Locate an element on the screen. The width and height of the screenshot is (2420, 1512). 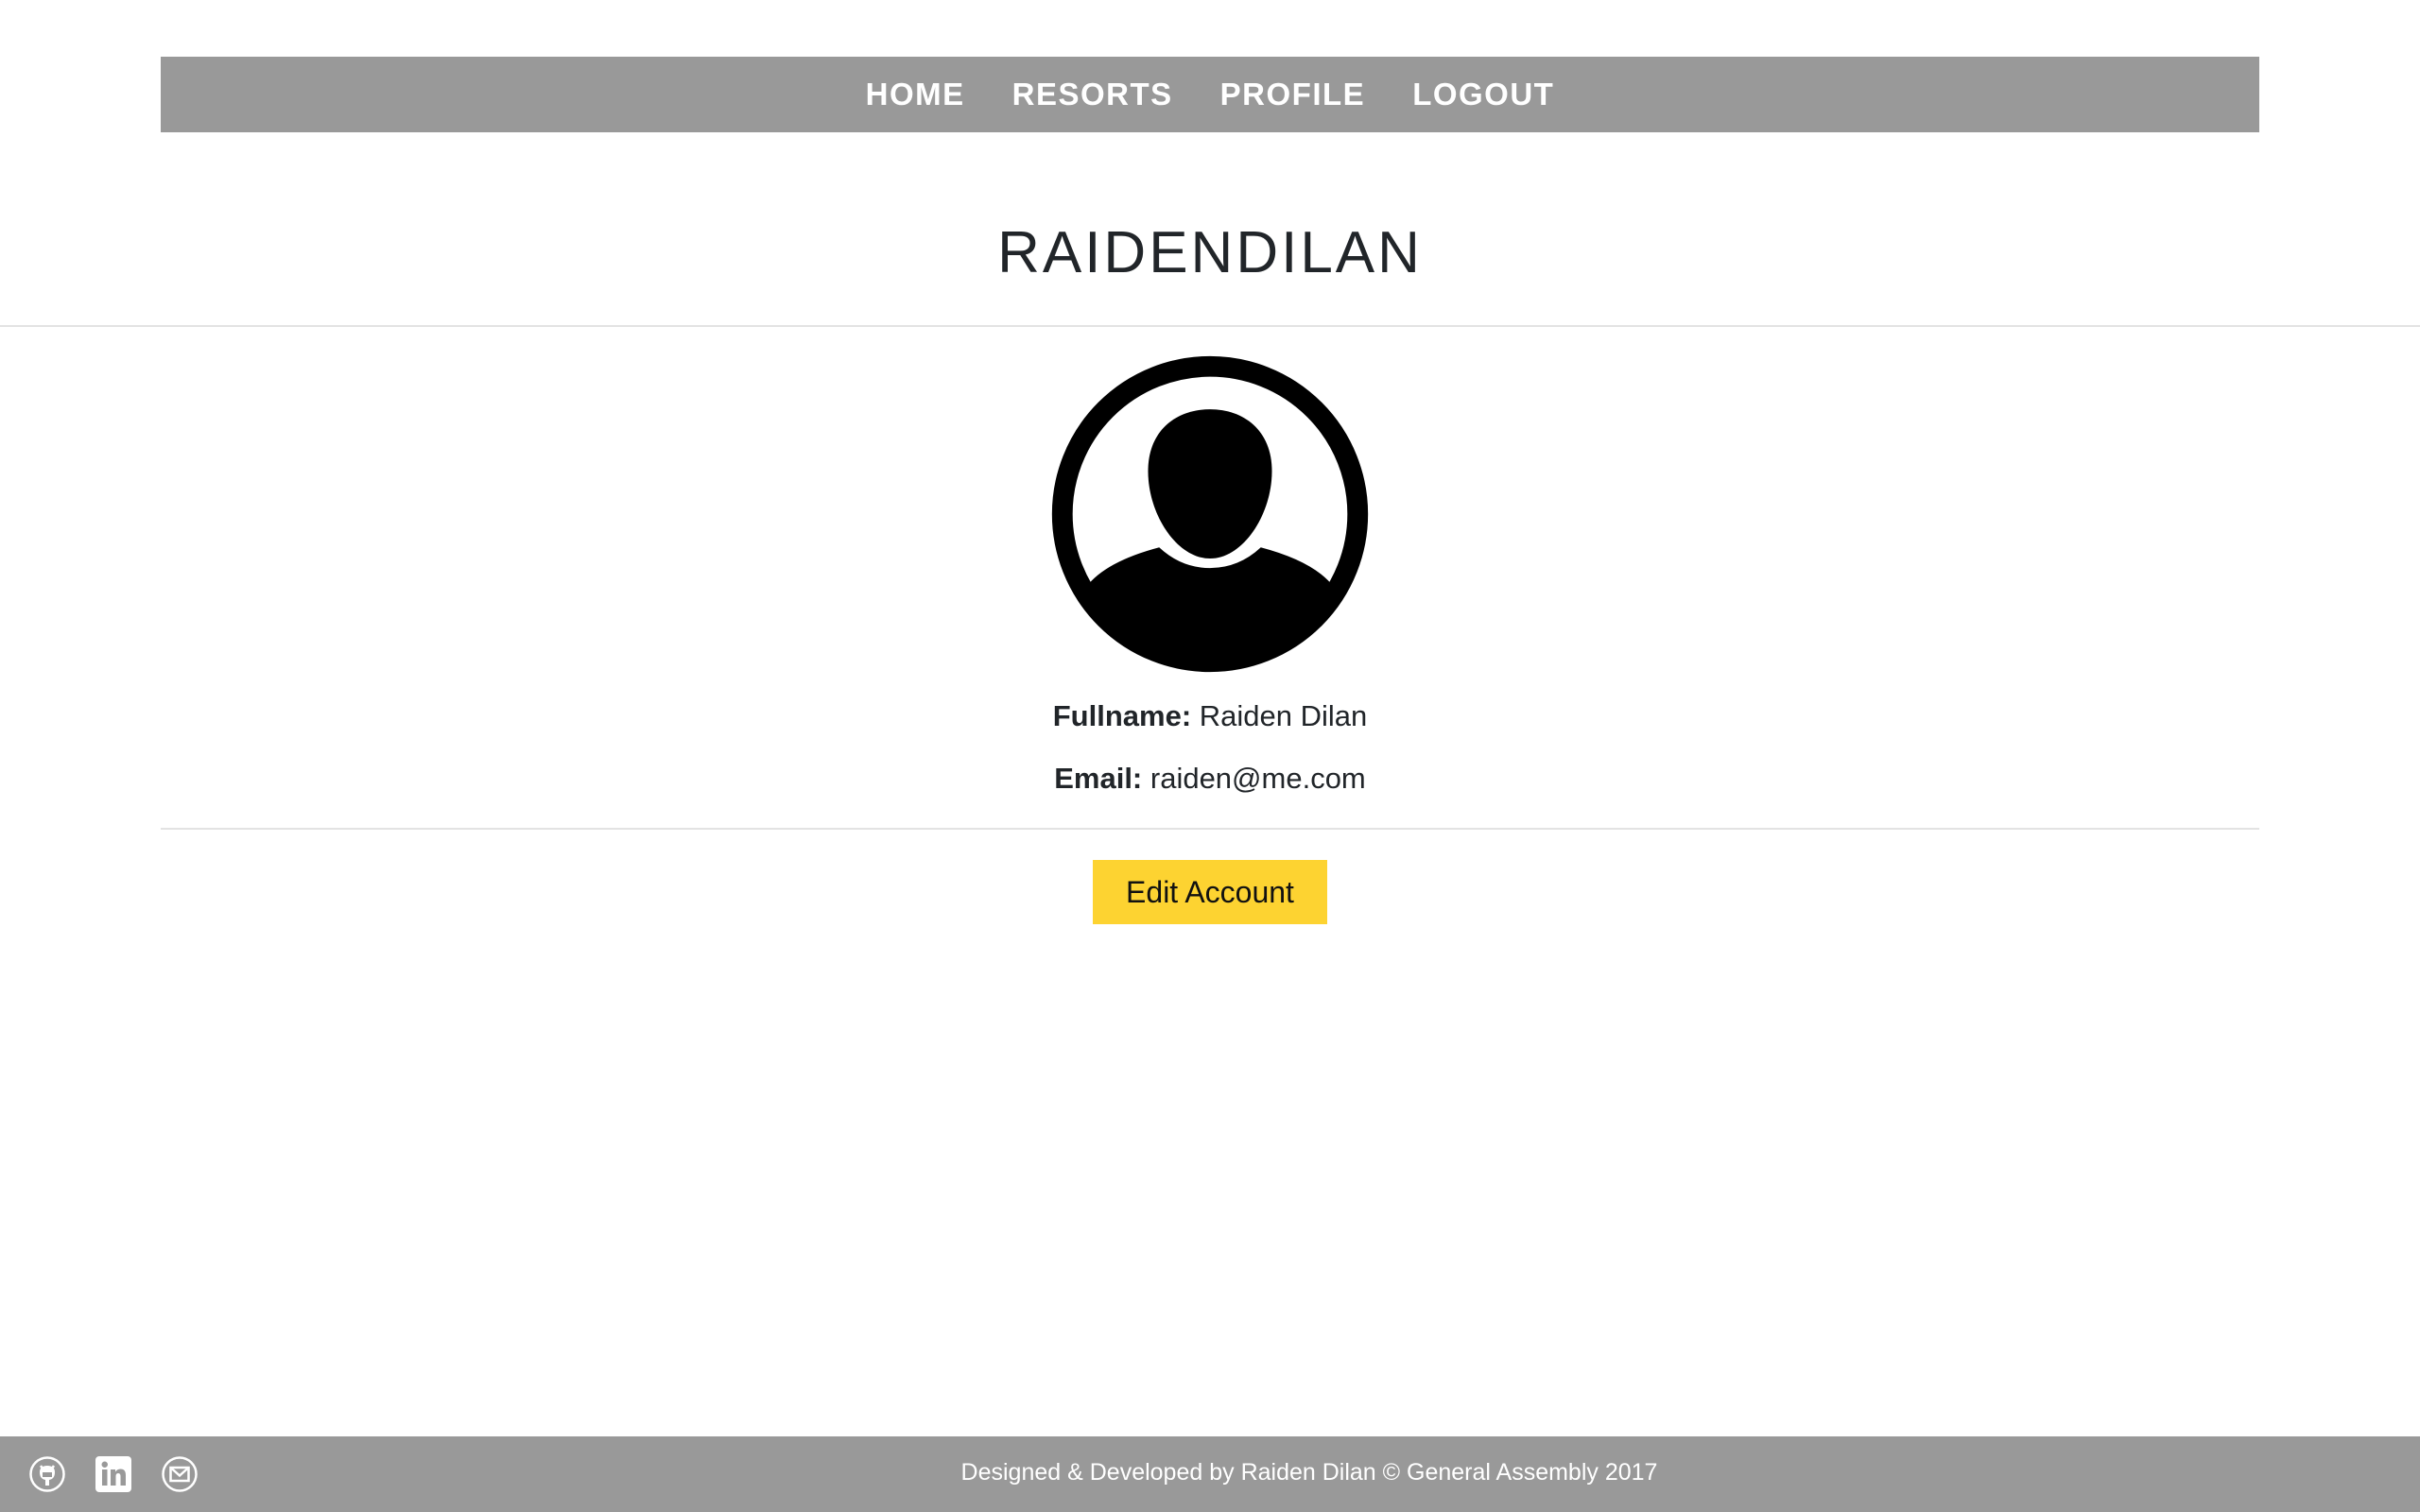
profile-username-heading: RAIDENDILAN is located at coordinates (1210, 252).